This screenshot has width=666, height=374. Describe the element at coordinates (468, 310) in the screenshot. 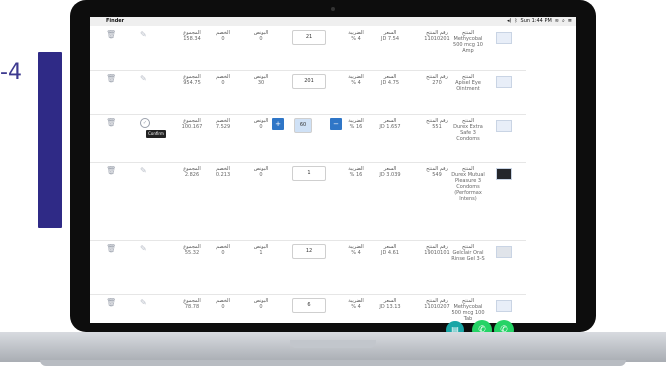

I see `product: المنتج Methycobal 500 mcg 100 Tab` at that location.